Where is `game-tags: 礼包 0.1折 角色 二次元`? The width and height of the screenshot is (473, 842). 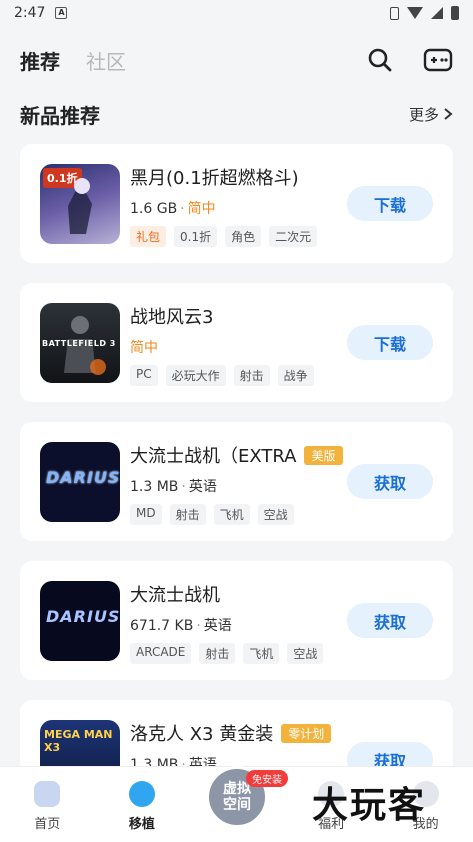
game-tags: 礼包 0.1折 角色 二次元 is located at coordinates (235, 236).